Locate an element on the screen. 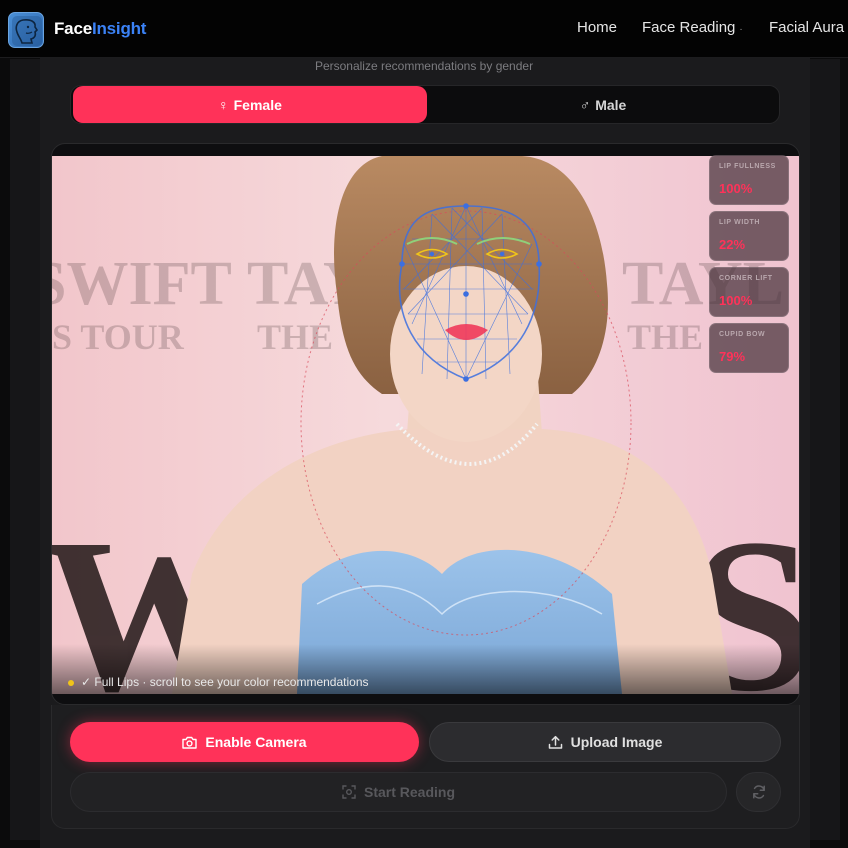 The height and width of the screenshot is (848, 848). gender-toggle: ♀ Female ♂ Male is located at coordinates (425, 104).